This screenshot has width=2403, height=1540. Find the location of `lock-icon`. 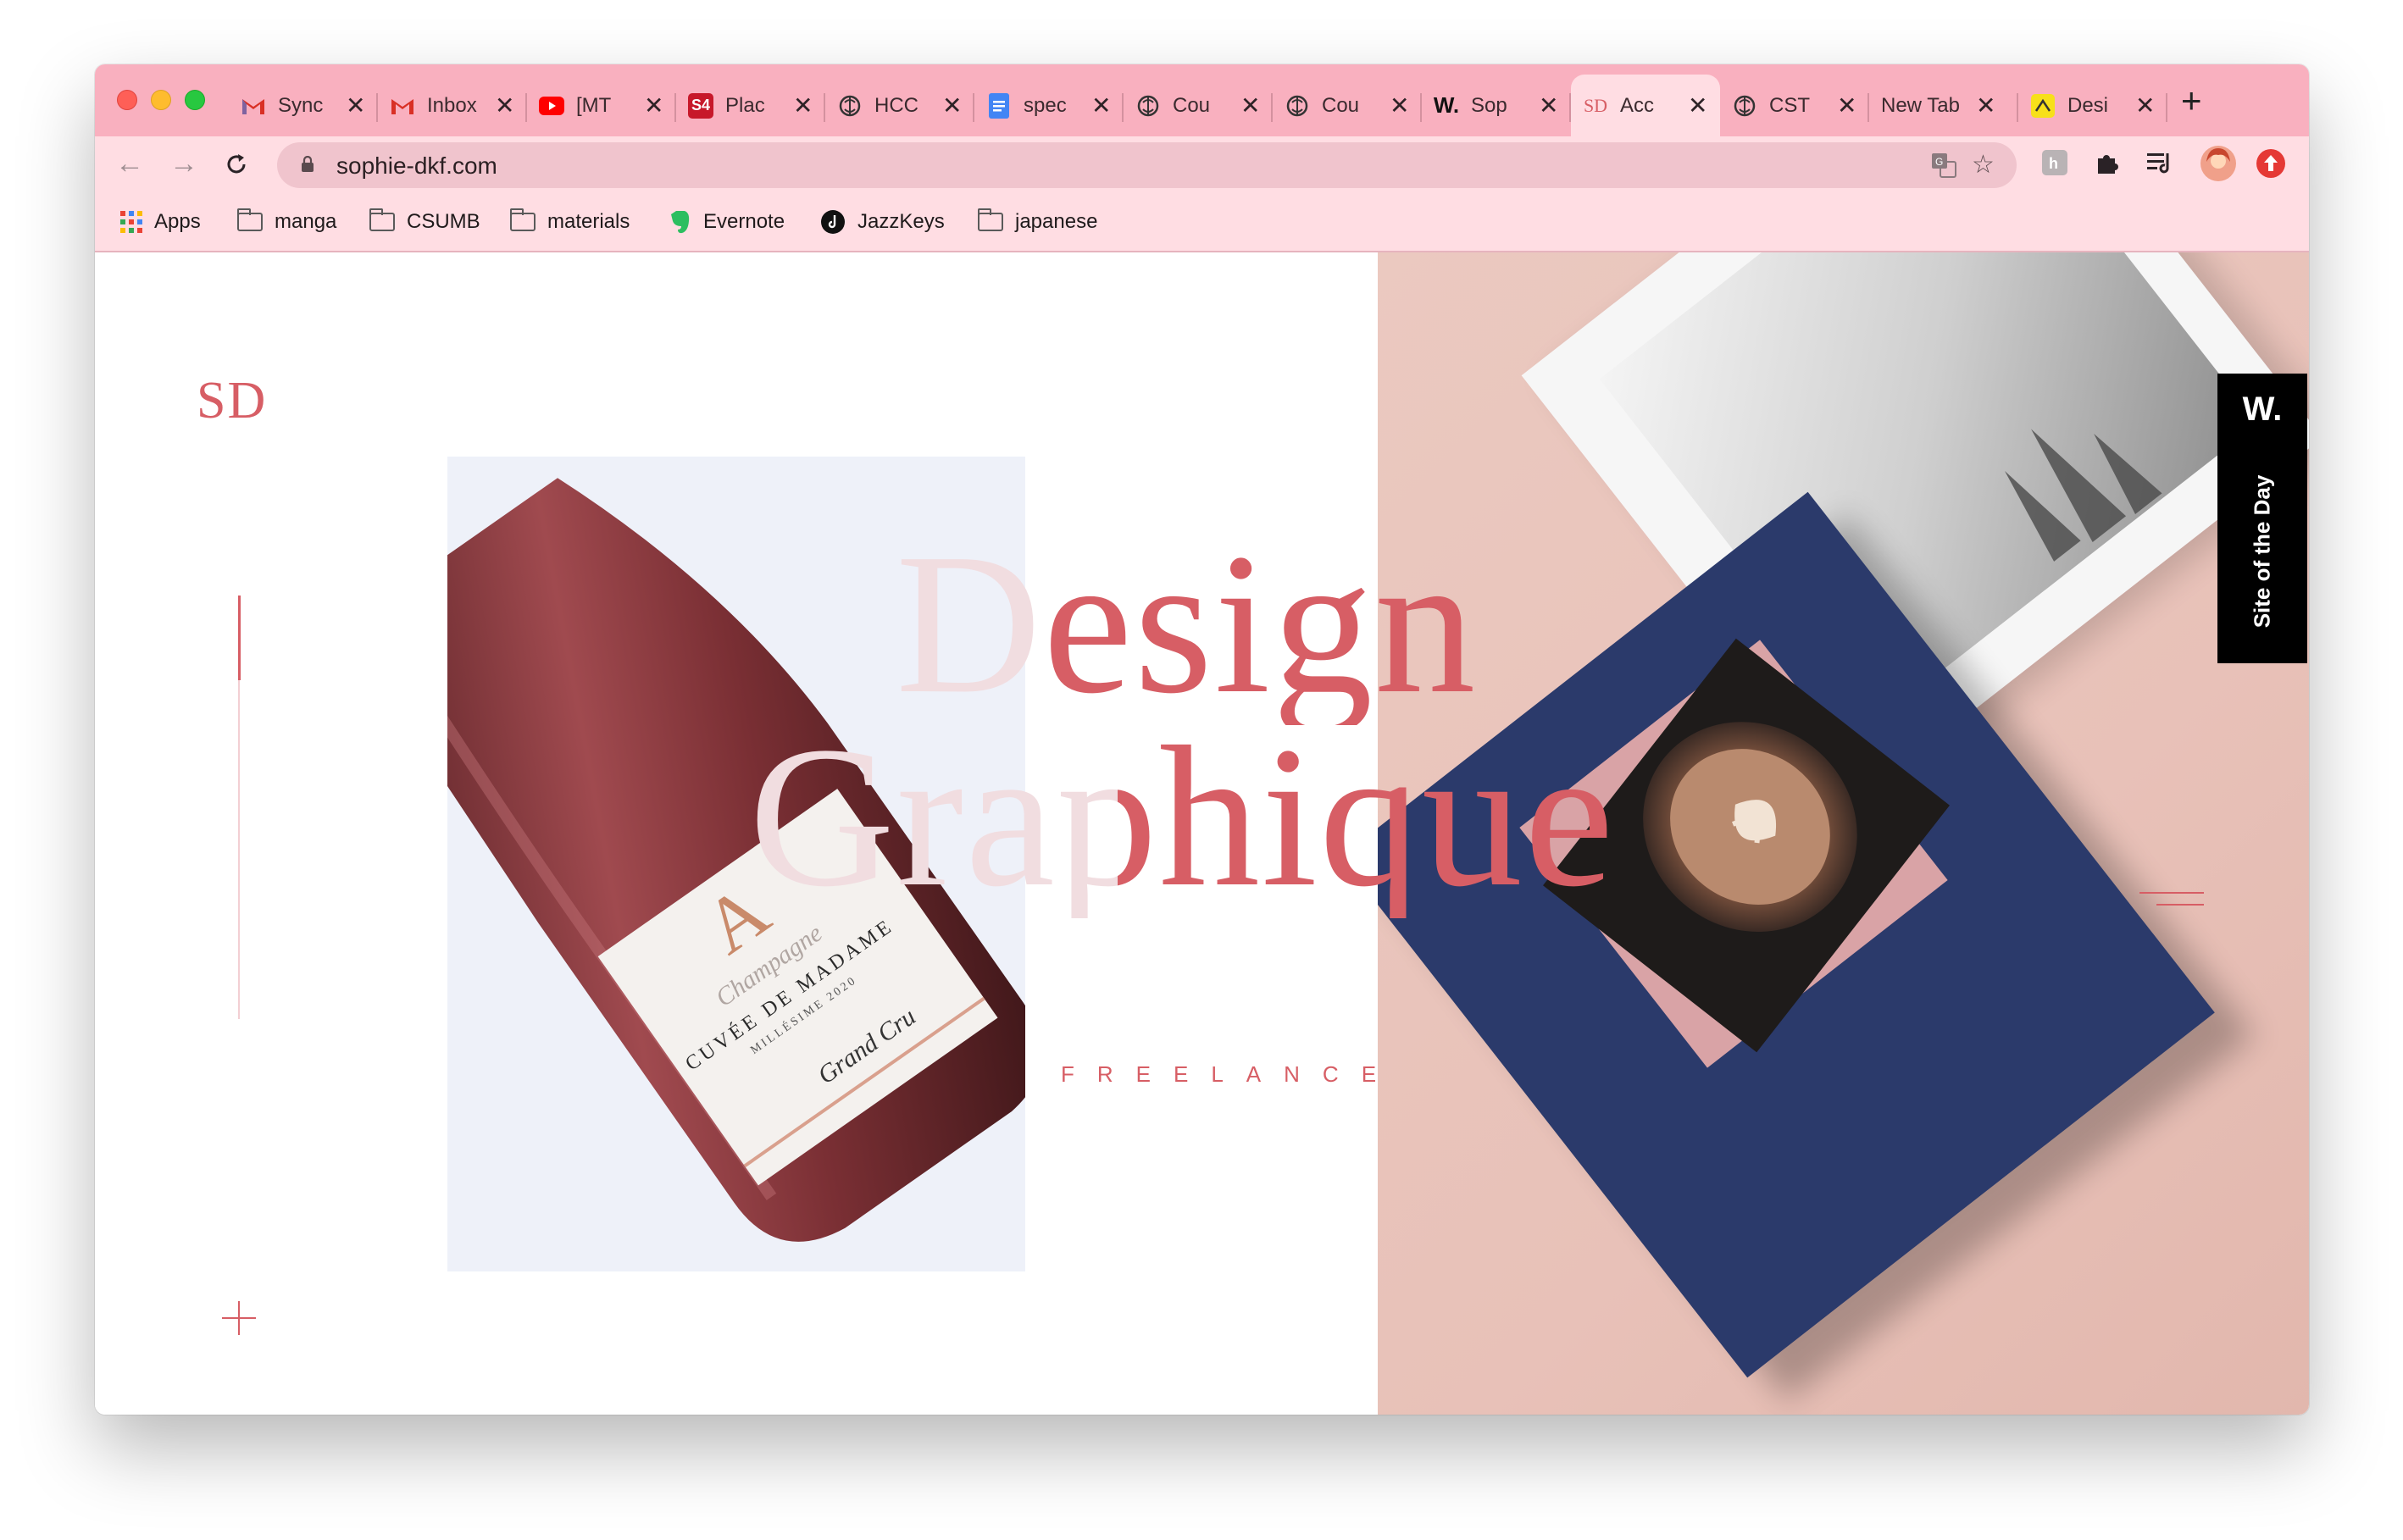

lock-icon is located at coordinates (308, 164).